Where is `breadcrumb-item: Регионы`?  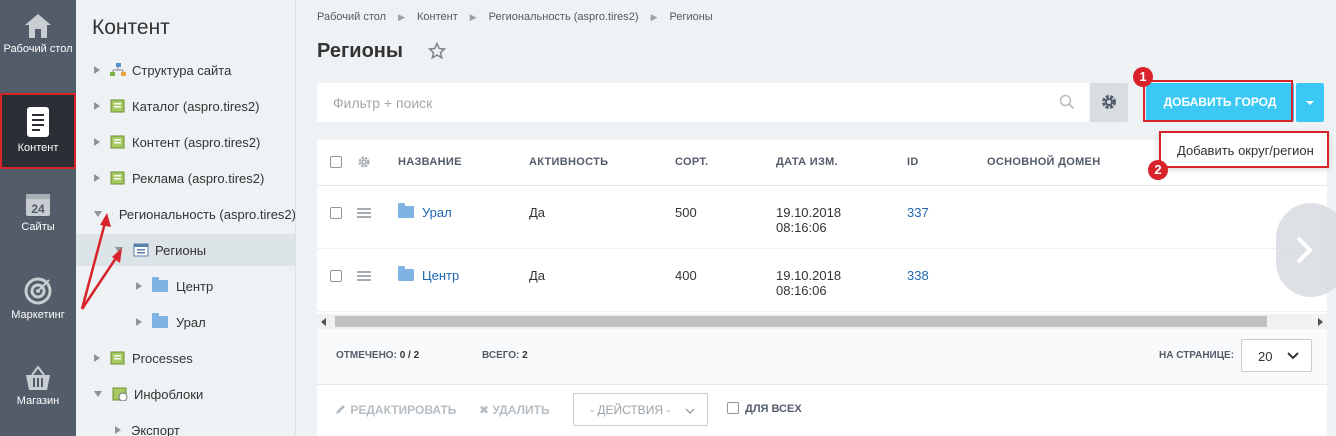
breadcrumb-item: Регионы is located at coordinates (690, 17).